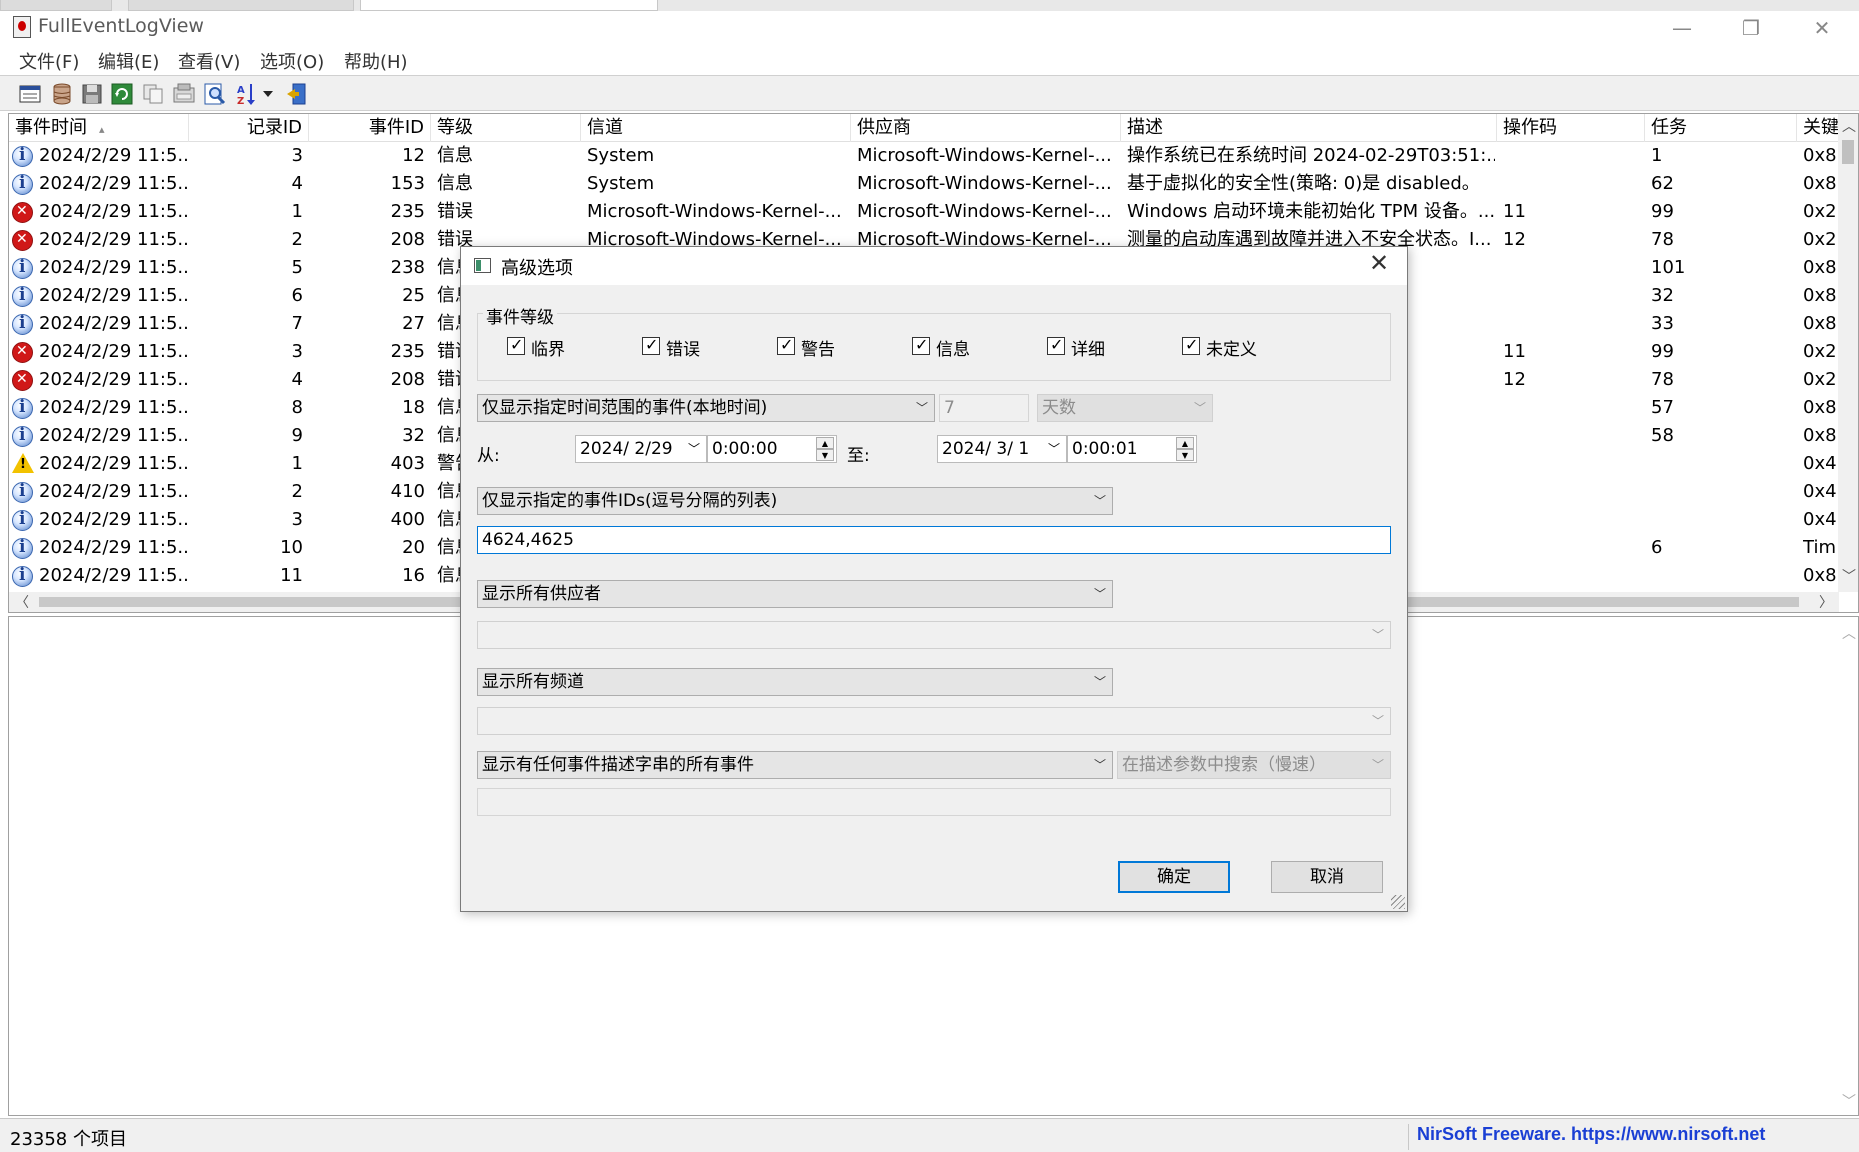 The image size is (1859, 1152). What do you see at coordinates (92, 94) in the screenshot?
I see `save-icon` at bounding box center [92, 94].